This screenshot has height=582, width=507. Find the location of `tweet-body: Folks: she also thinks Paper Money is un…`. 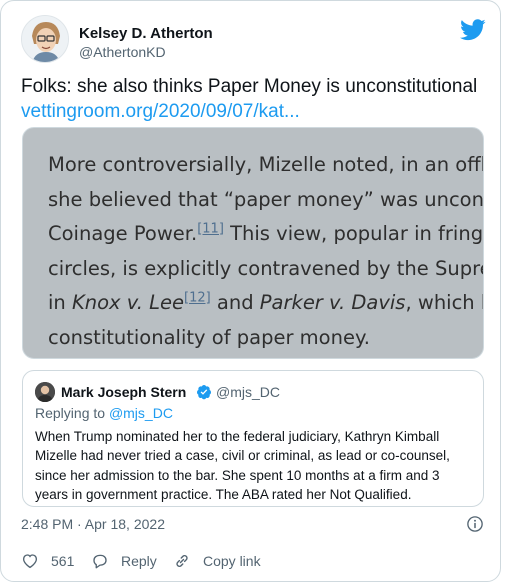

tweet-body: Folks: she also thinks Paper Money is un… is located at coordinates (253, 99).